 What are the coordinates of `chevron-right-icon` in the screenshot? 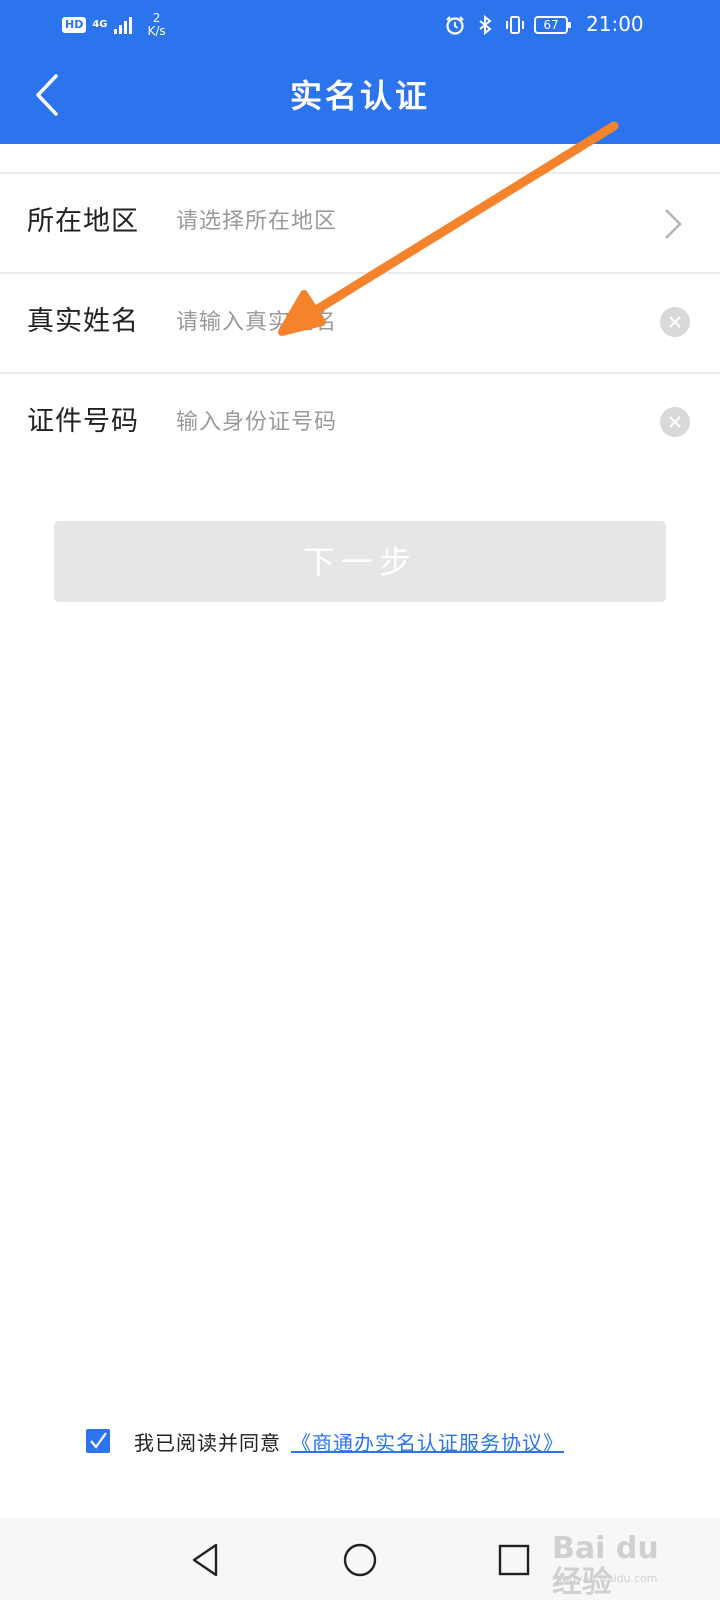 It's located at (673, 224).